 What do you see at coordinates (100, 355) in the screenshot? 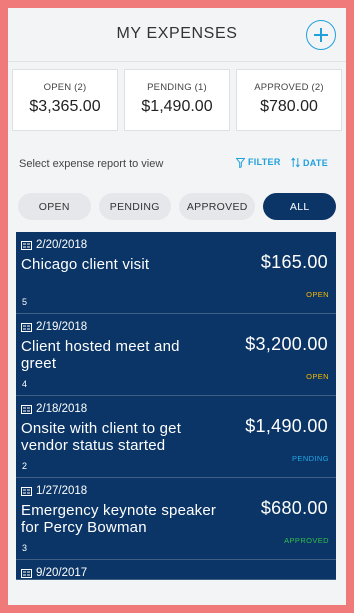
I see `expense-title: Client hosted meet and greet` at bounding box center [100, 355].